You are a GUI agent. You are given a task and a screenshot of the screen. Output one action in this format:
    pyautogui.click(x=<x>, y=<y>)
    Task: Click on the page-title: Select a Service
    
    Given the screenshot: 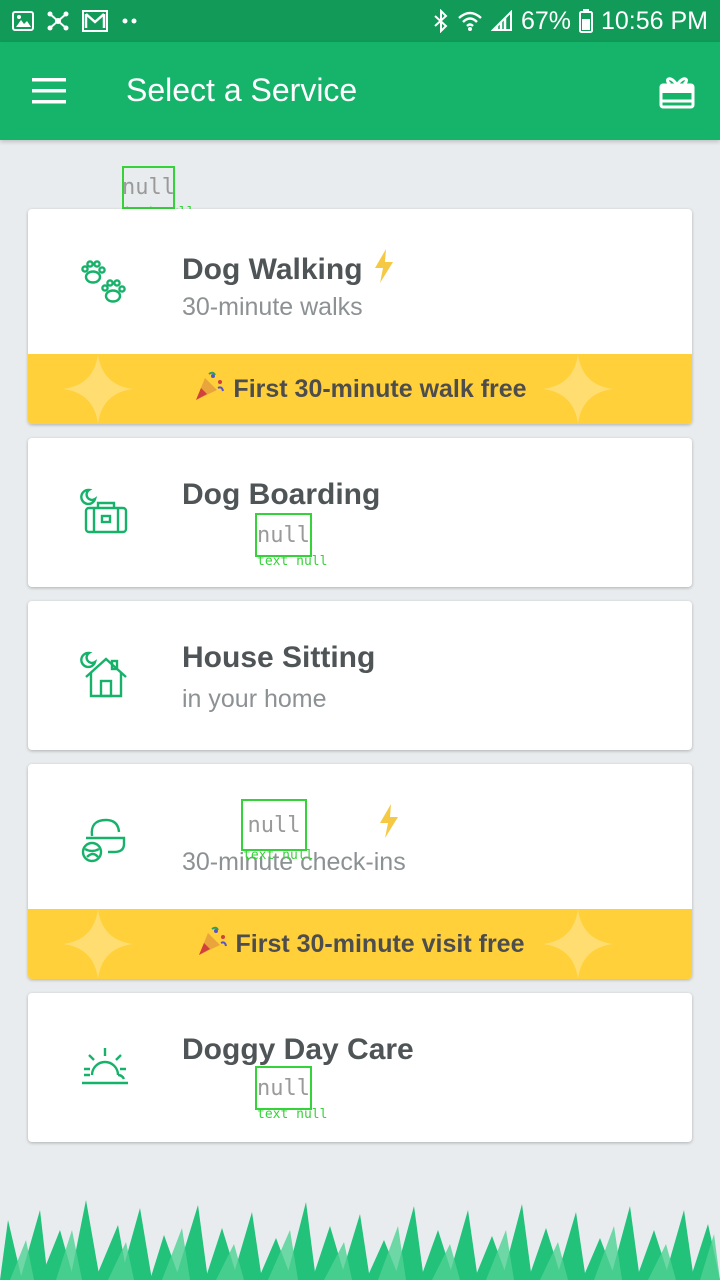 What is the action you would take?
    pyautogui.click(x=242, y=90)
    